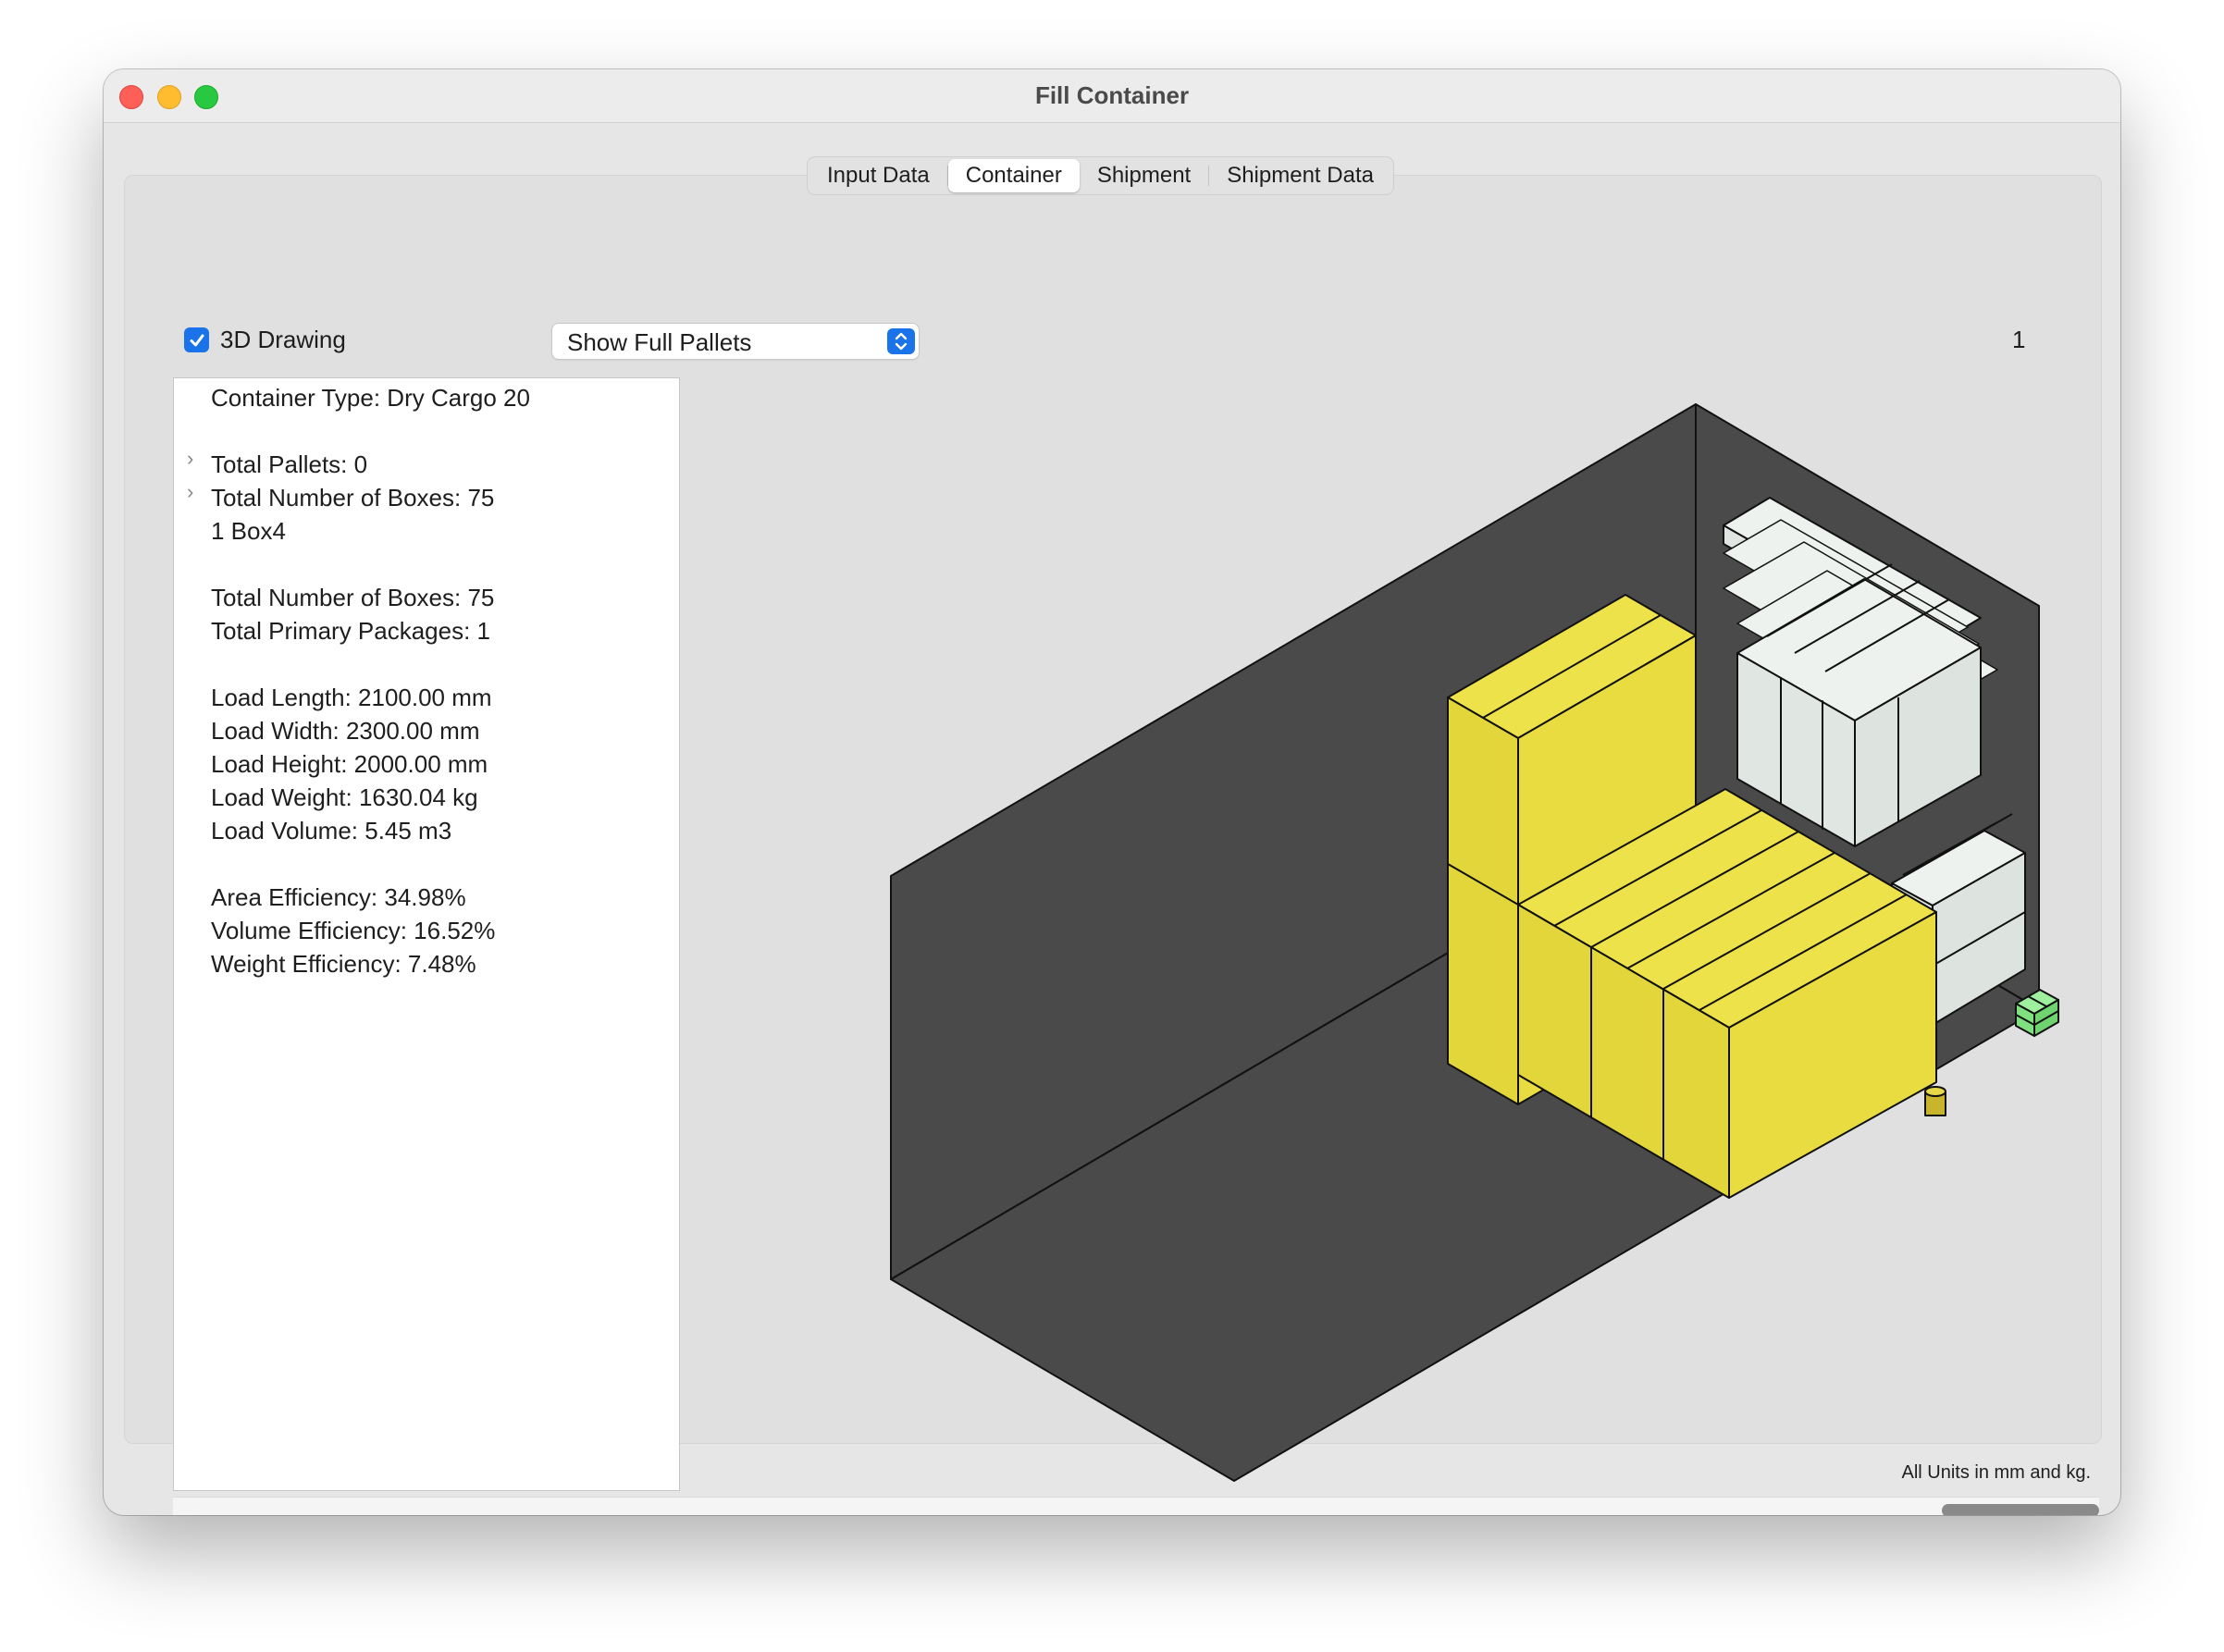 The image size is (2224, 1652). What do you see at coordinates (353, 597) in the screenshot?
I see `total-boxes-text: Total Number of Boxes: 75` at bounding box center [353, 597].